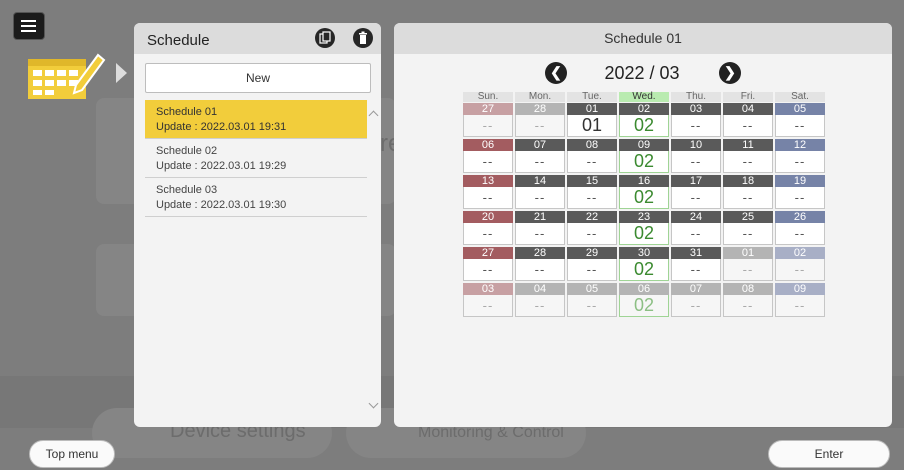  What do you see at coordinates (325, 38) in the screenshot?
I see `copy-icon` at bounding box center [325, 38].